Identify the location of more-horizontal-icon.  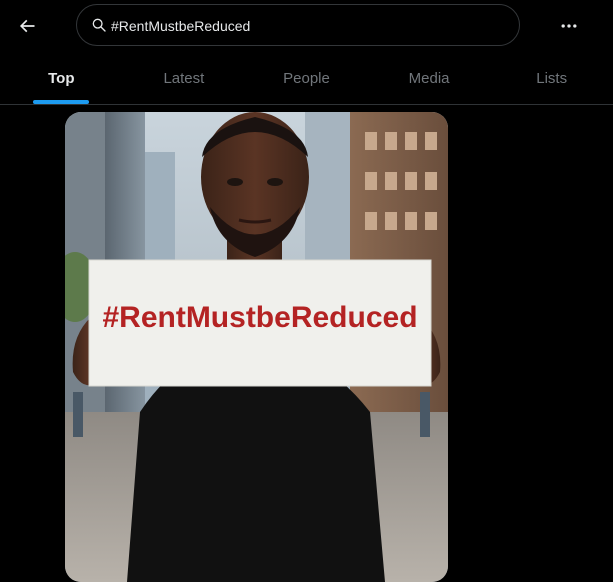
(569, 26).